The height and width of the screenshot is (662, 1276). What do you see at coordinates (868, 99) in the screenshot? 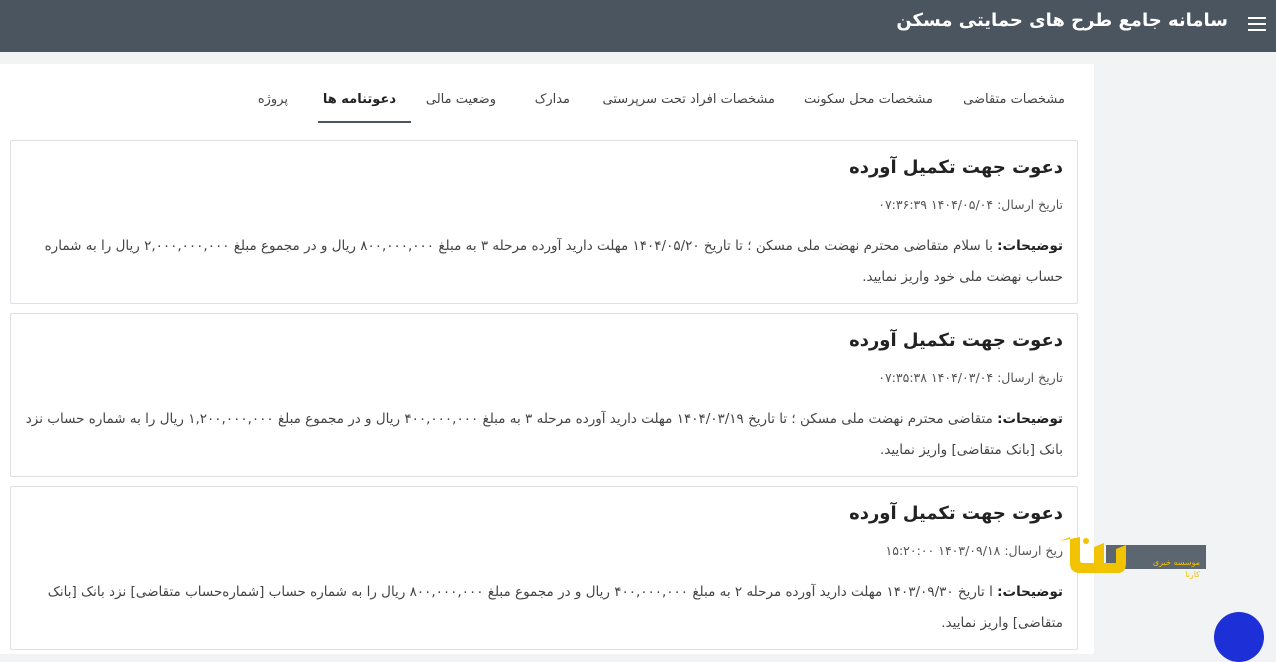
I see `tab-residence-info: مشخصات محل سکونت` at bounding box center [868, 99].